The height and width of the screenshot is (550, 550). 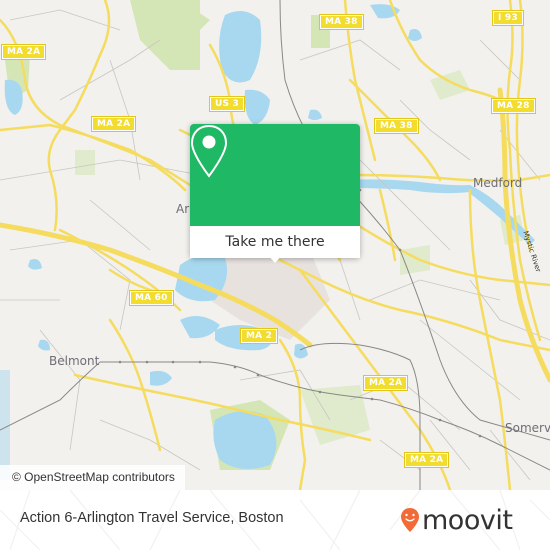 I want to click on moovit-smile-pin-icon, so click(x=410, y=520).